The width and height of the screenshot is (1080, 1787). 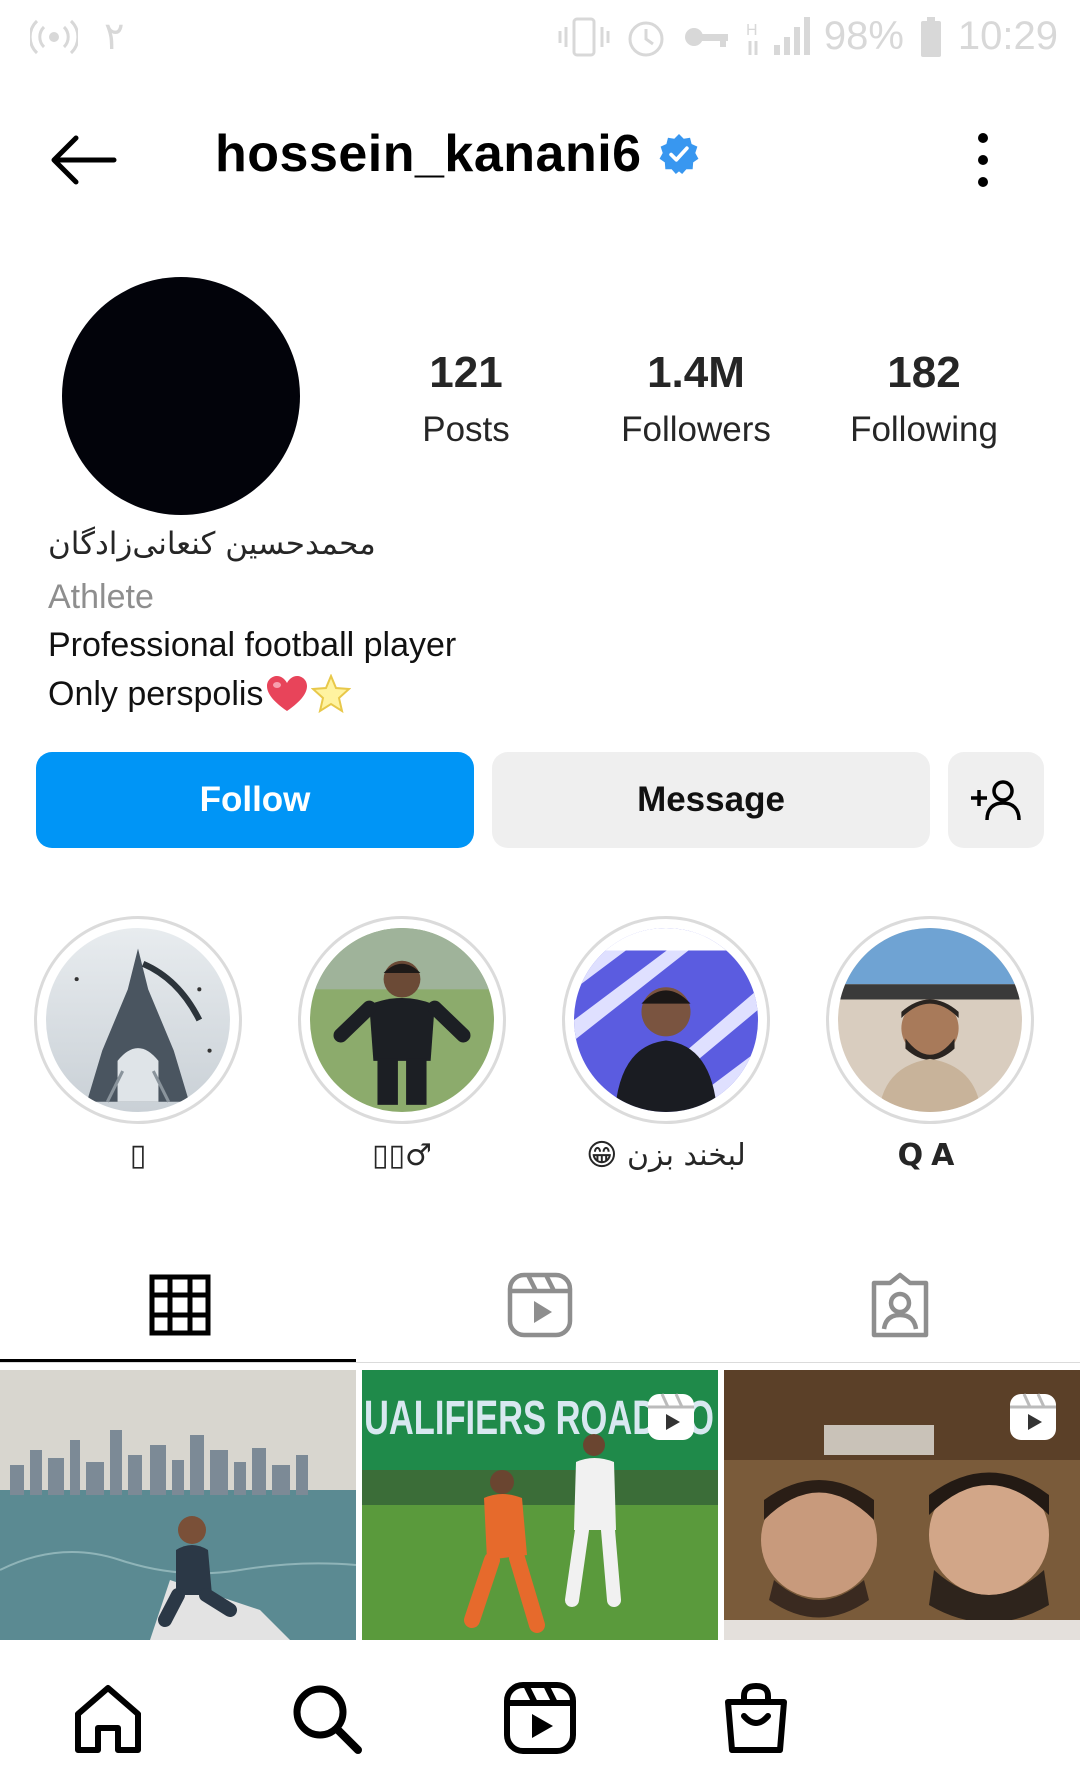 I want to click on add-user-button, so click(x=996, y=800).